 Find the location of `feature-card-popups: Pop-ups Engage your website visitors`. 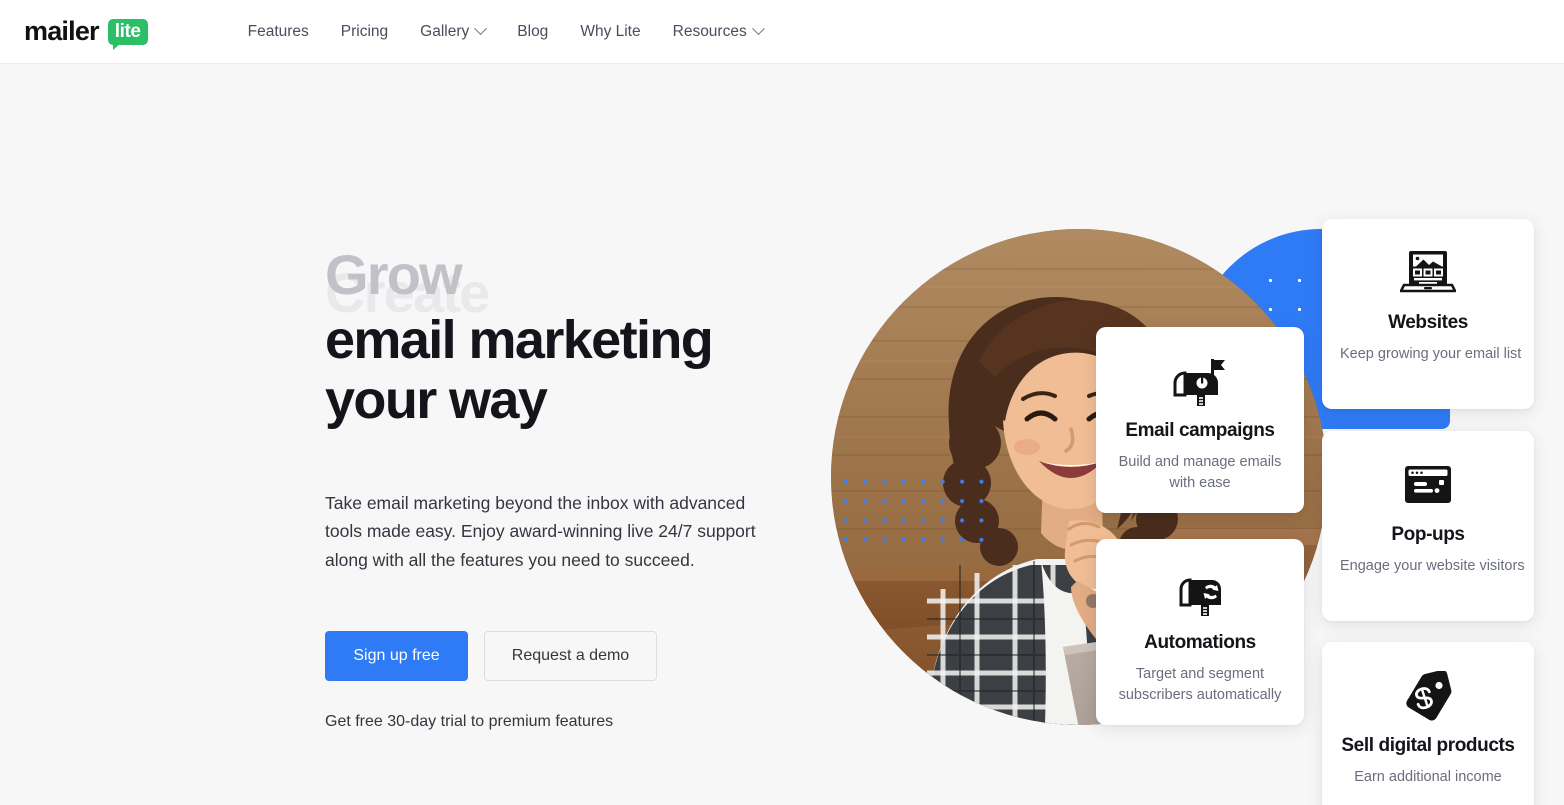

feature-card-popups: Pop-ups Engage your website visitors is located at coordinates (1428, 526).